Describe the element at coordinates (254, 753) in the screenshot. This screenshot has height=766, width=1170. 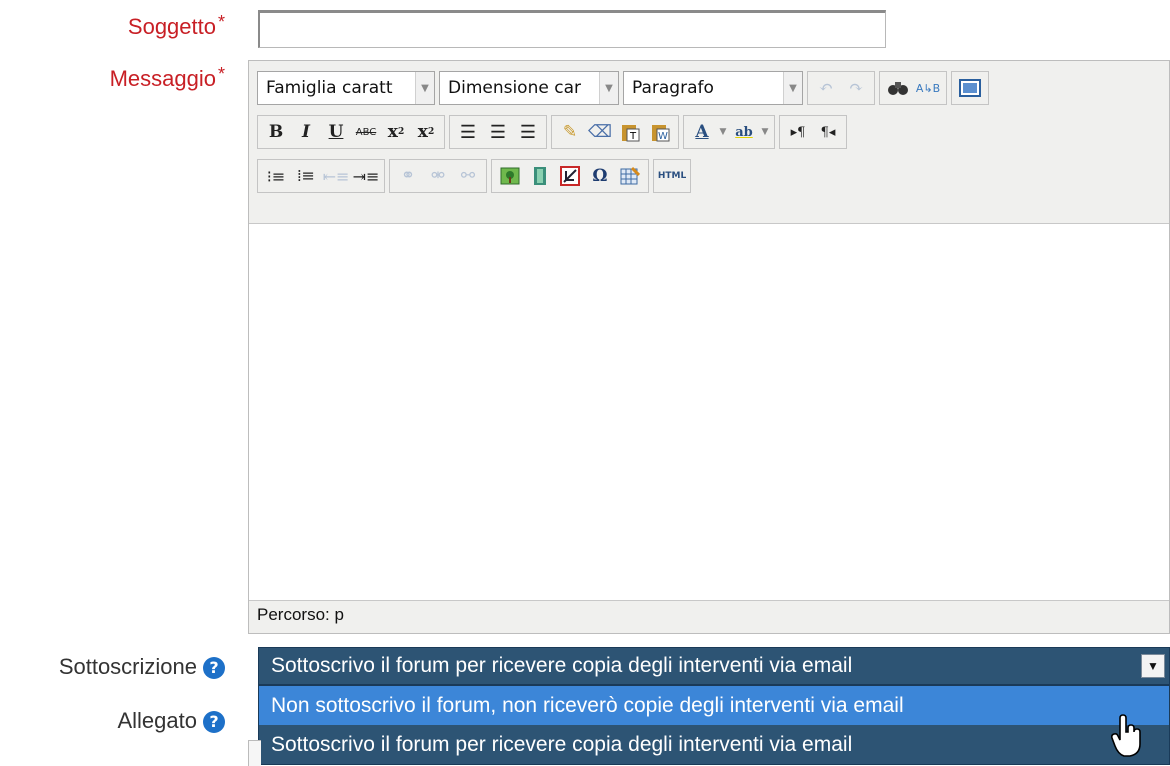
I see `attachment-field` at that location.